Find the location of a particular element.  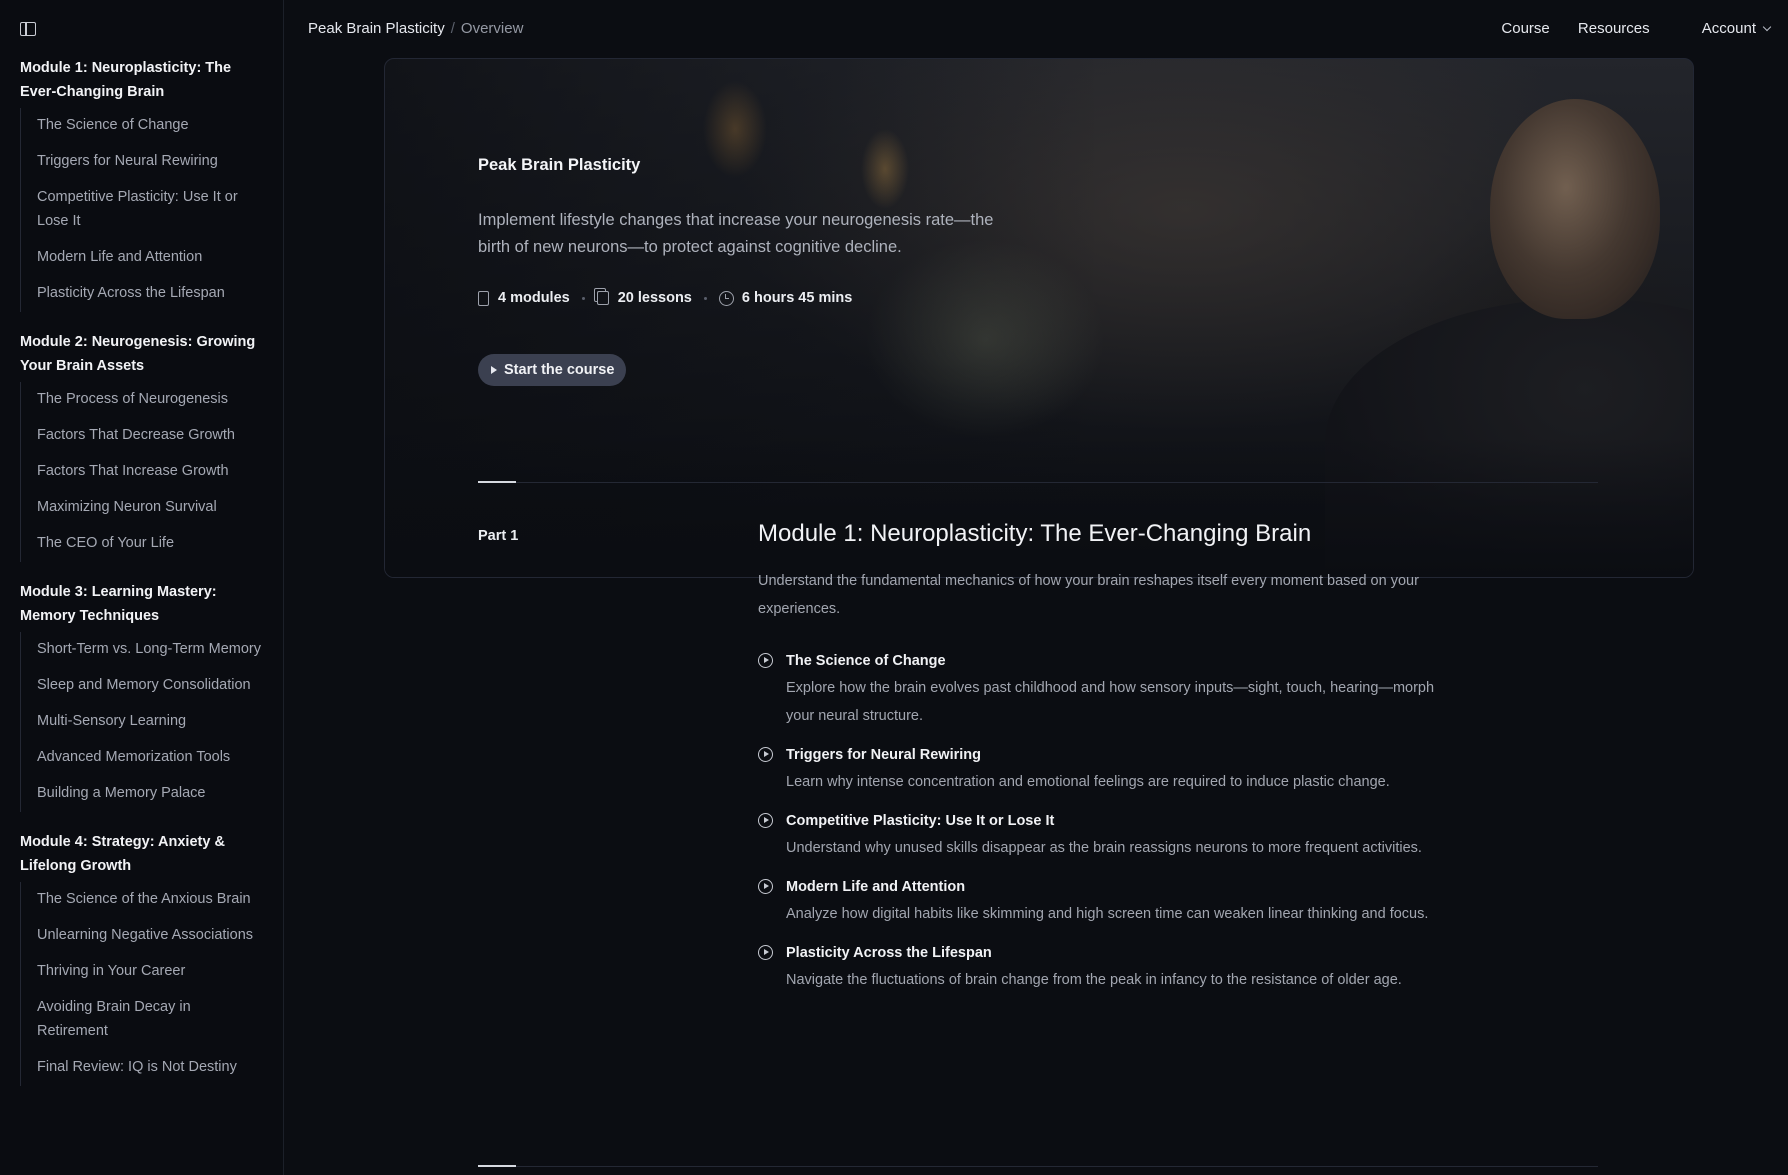

course-title: Peak Brain Plasticity is located at coordinates (559, 165).